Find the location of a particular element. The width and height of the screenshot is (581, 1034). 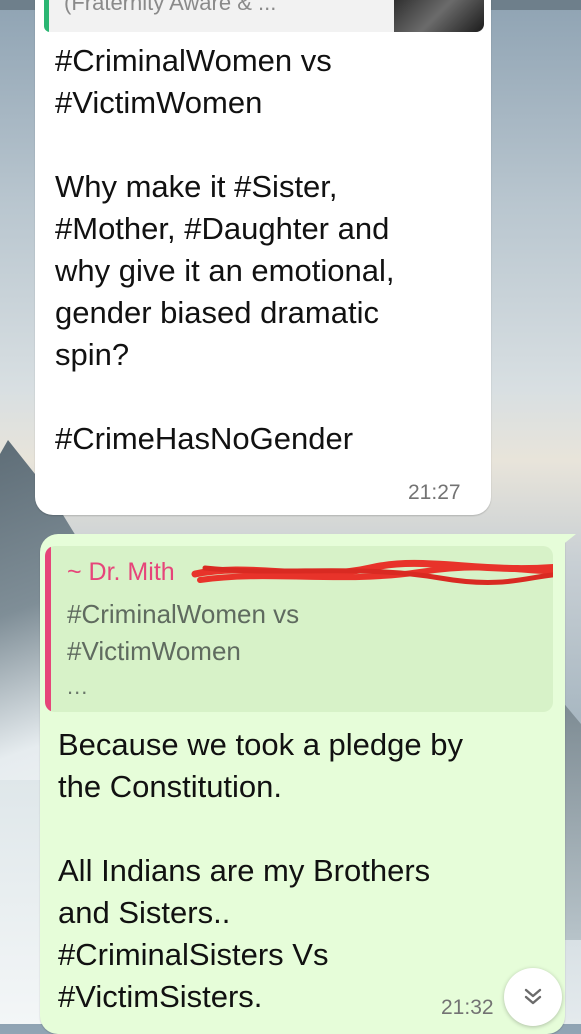

incoming-message-time: 21:27 is located at coordinates (434, 492).